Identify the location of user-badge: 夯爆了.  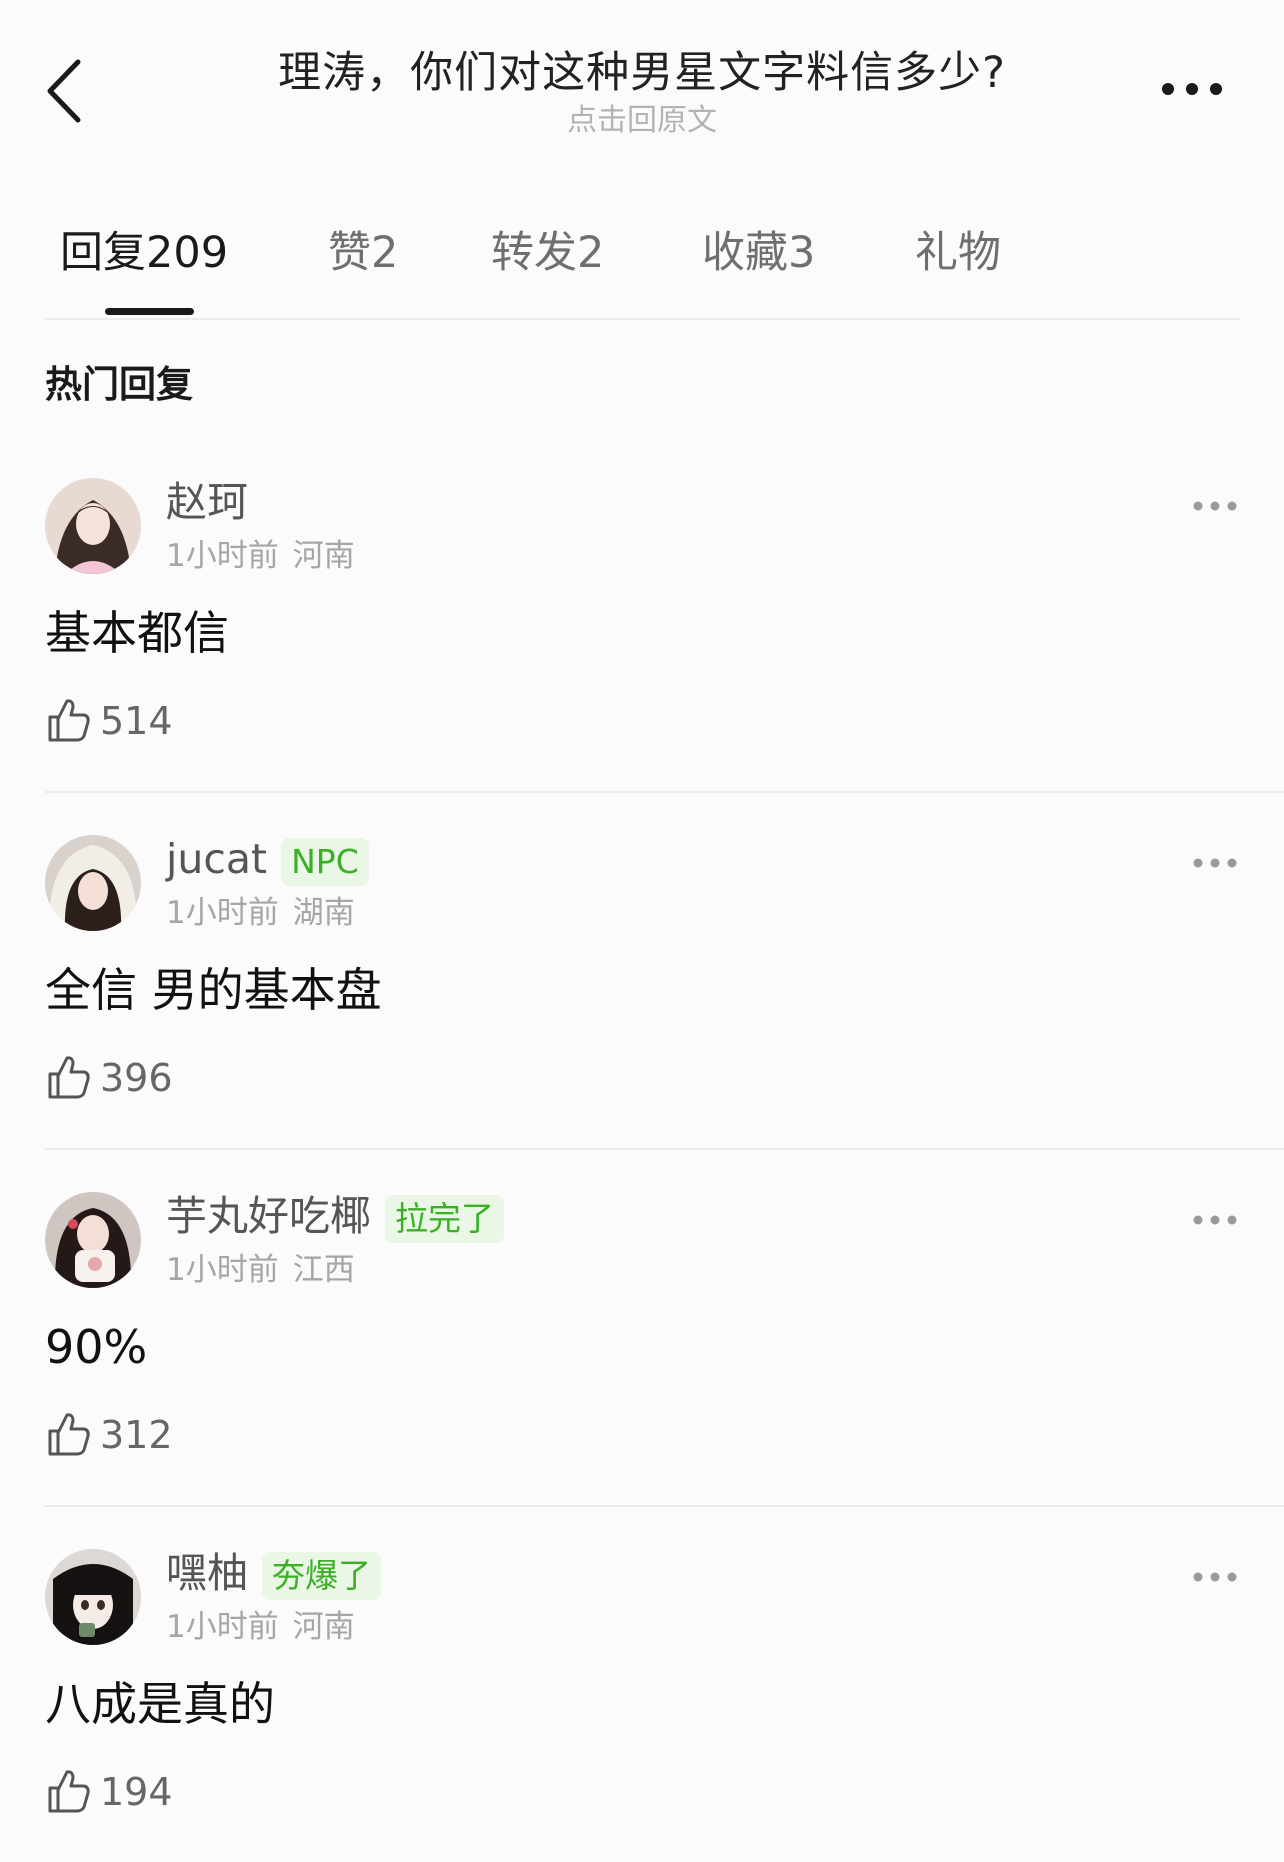
(321, 1576).